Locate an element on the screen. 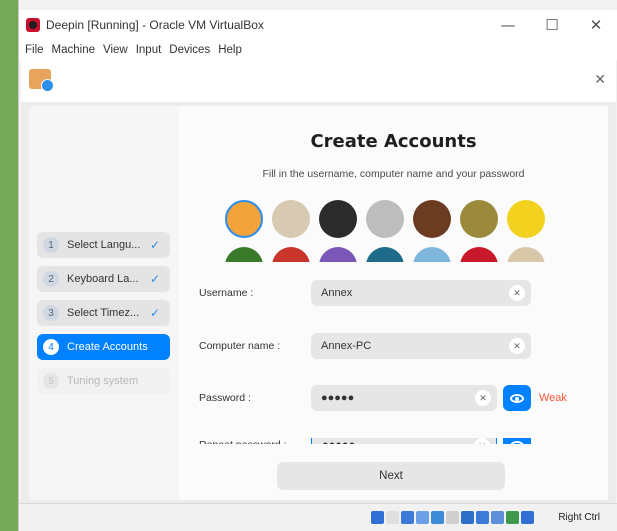 The width and height of the screenshot is (617, 531). step-select-language: 1 Select Langu... ✓ is located at coordinates (103, 245).